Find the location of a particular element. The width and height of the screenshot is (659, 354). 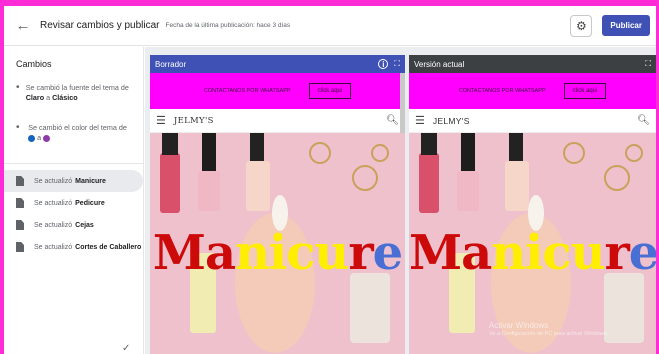

publish-button: Publicar is located at coordinates (626, 25).